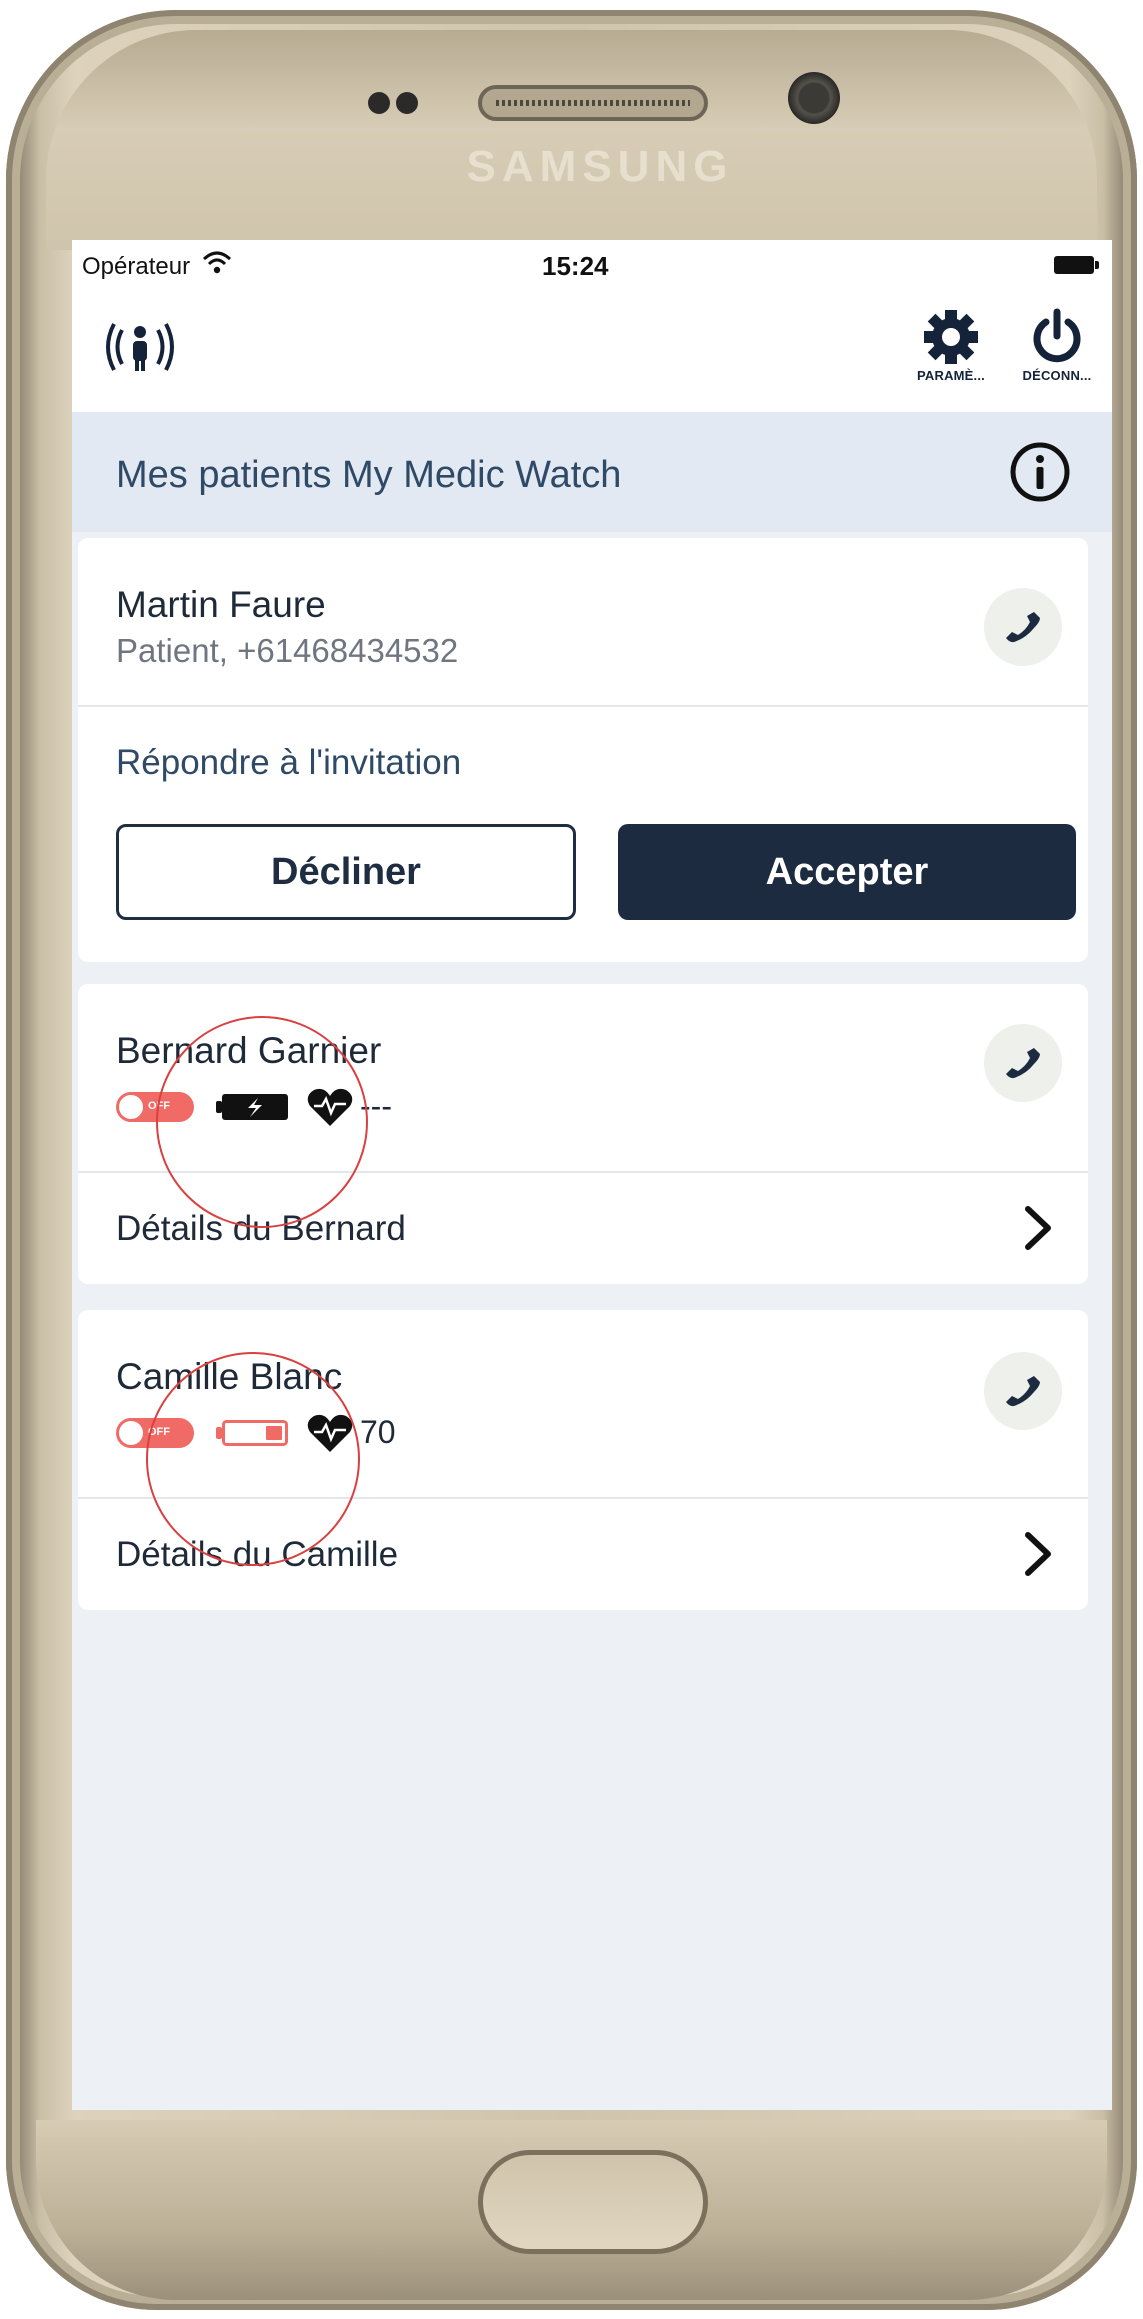 Image resolution: width=1143 pixels, height=2319 pixels. What do you see at coordinates (571, 140) in the screenshot?
I see `phone-top-bezel` at bounding box center [571, 140].